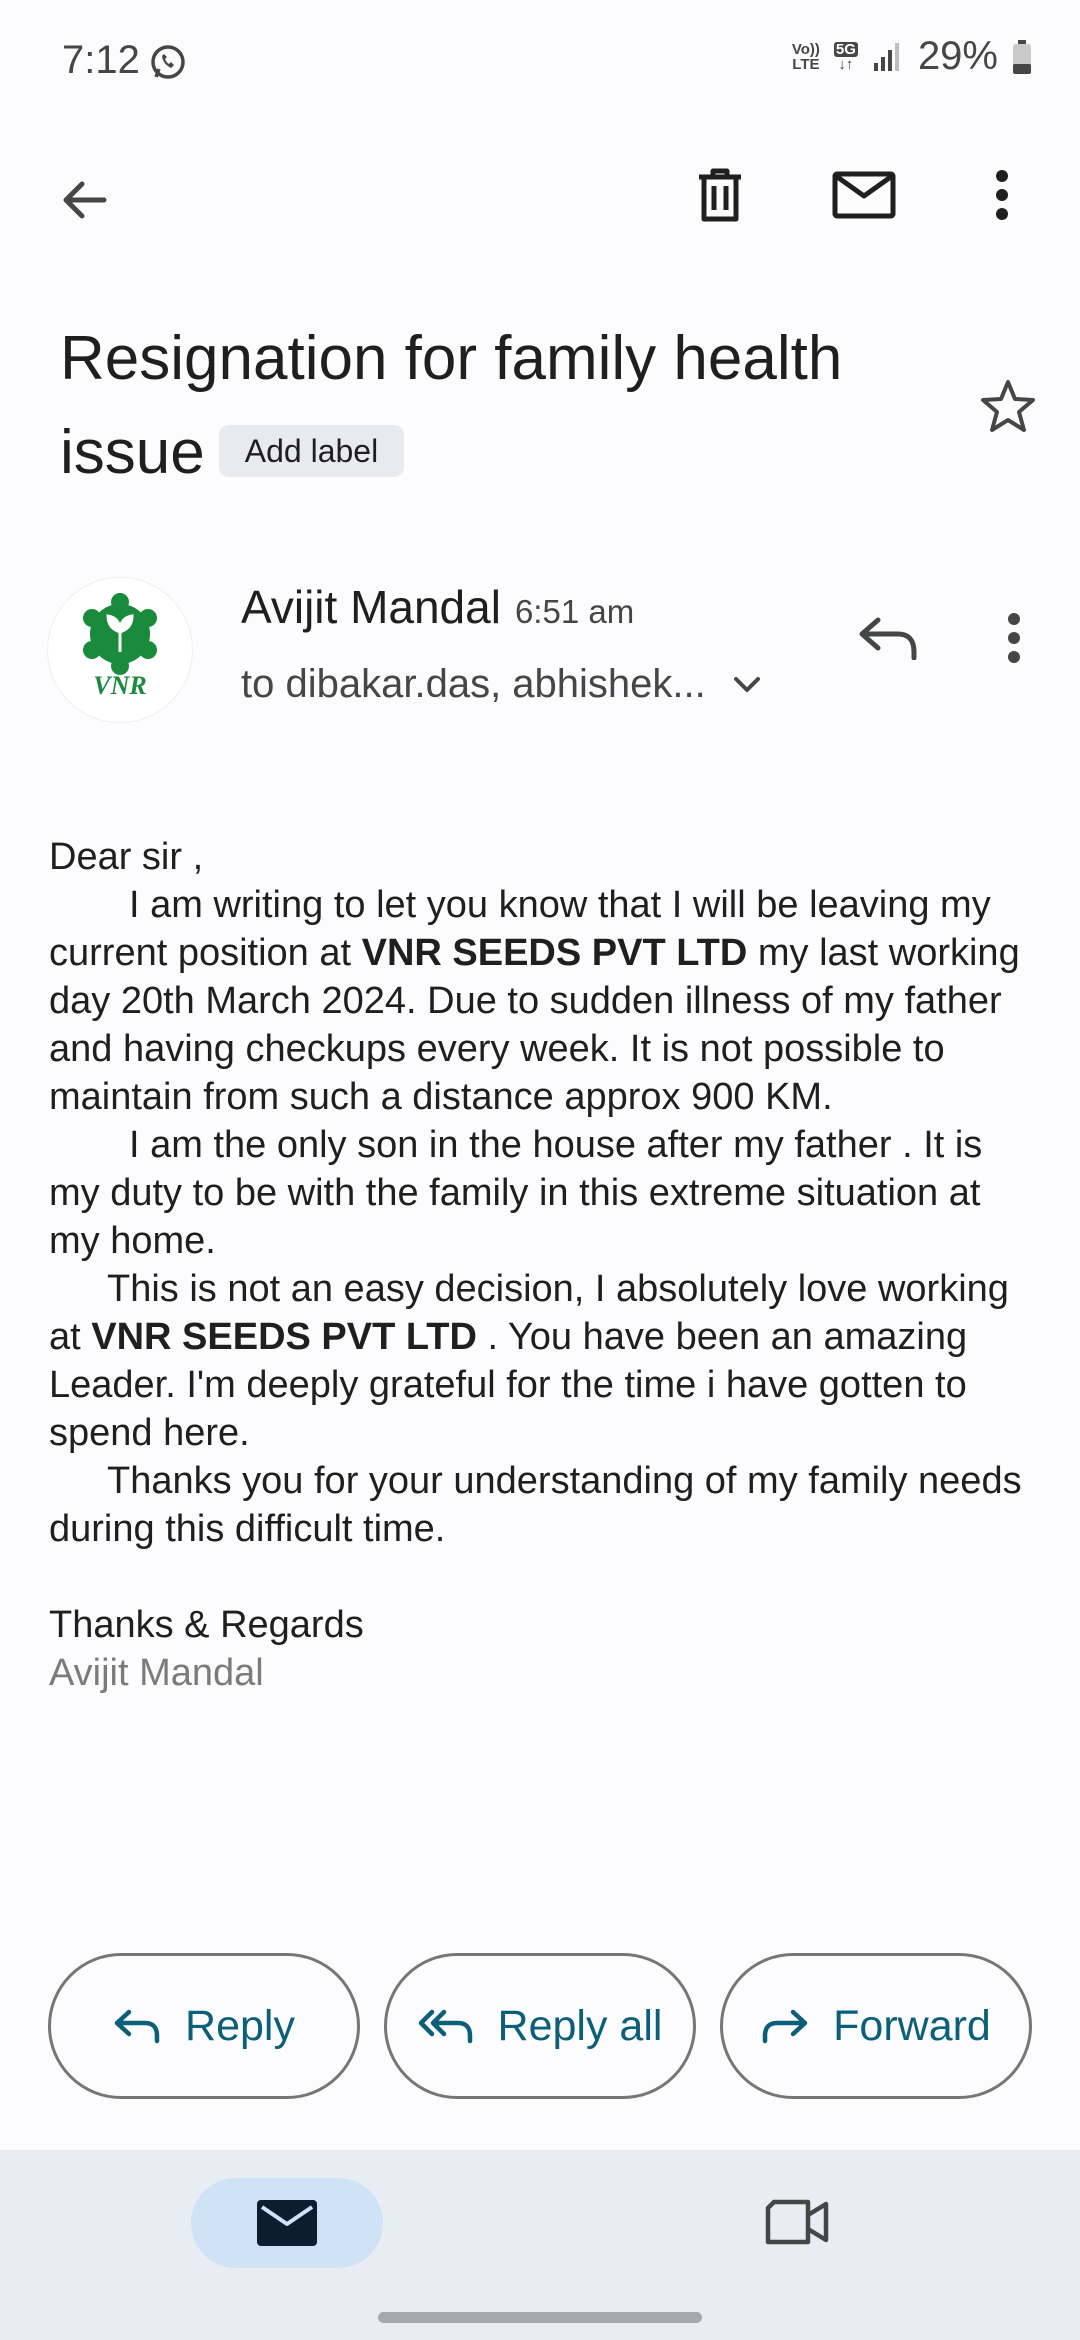 The width and height of the screenshot is (1080, 2340). Describe the element at coordinates (540, 2317) in the screenshot. I see `gesture-home-bar` at that location.